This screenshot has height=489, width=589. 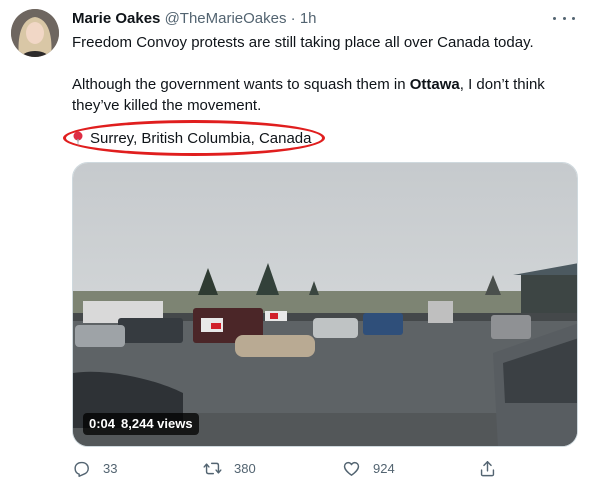 I want to click on like-icon, so click(x=351, y=468).